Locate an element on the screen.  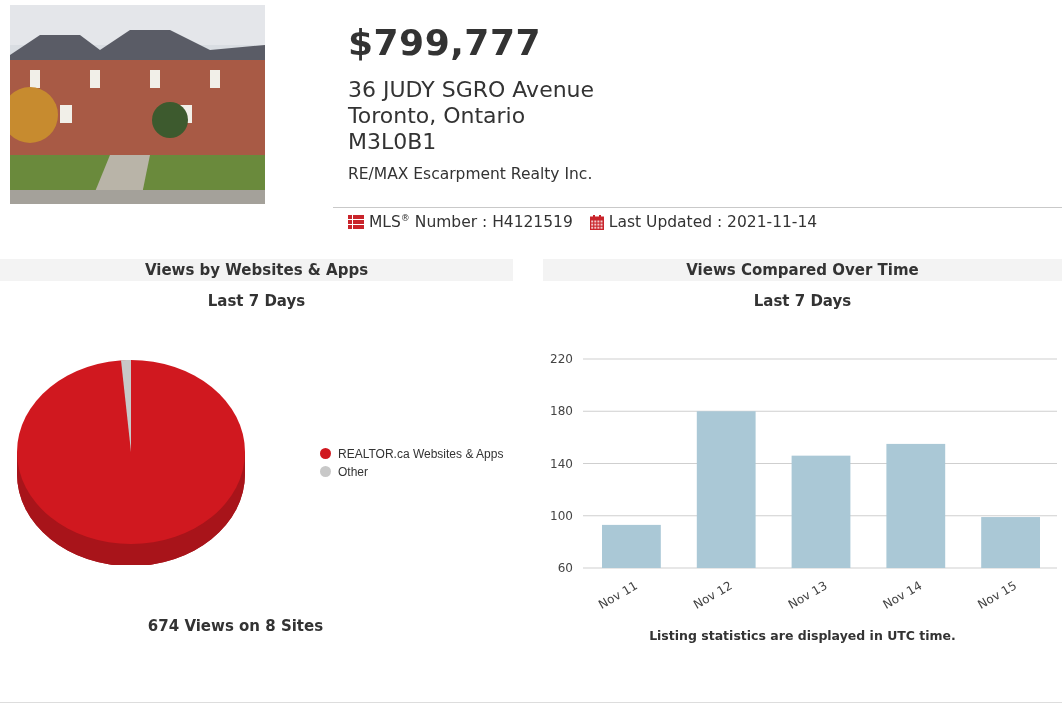
axis-category-label: Nov 15 is located at coordinates (997, 595).